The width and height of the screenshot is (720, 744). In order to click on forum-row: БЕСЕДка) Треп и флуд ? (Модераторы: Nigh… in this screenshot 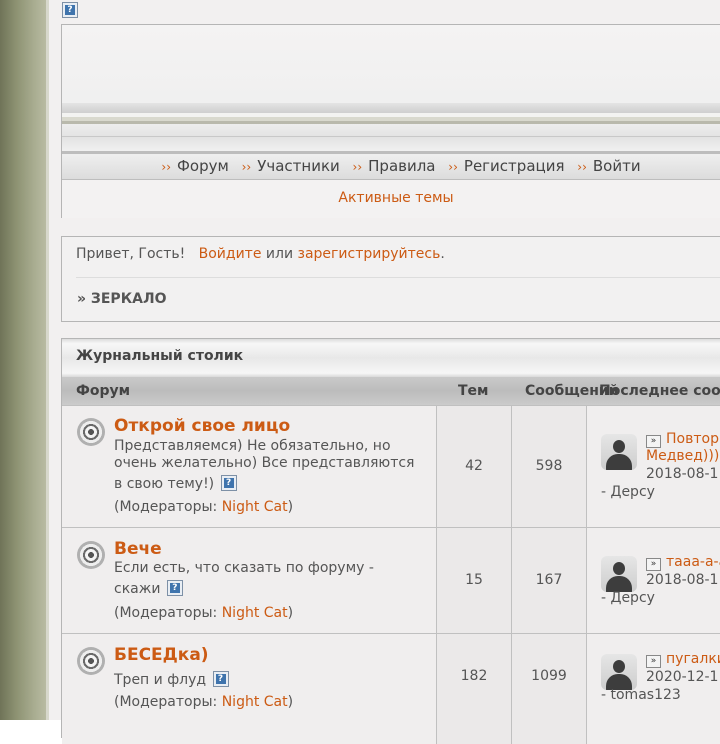, I will do `click(391, 688)`.